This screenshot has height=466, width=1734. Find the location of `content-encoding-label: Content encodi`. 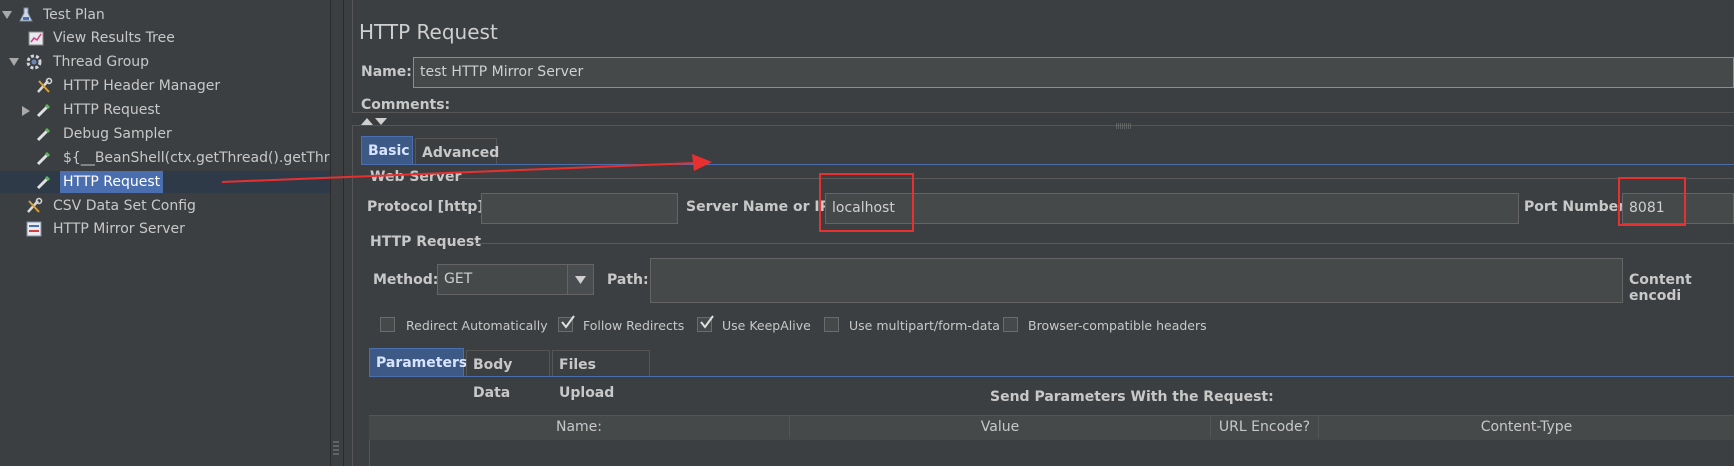

content-encoding-label: Content encodi is located at coordinates (1660, 288).